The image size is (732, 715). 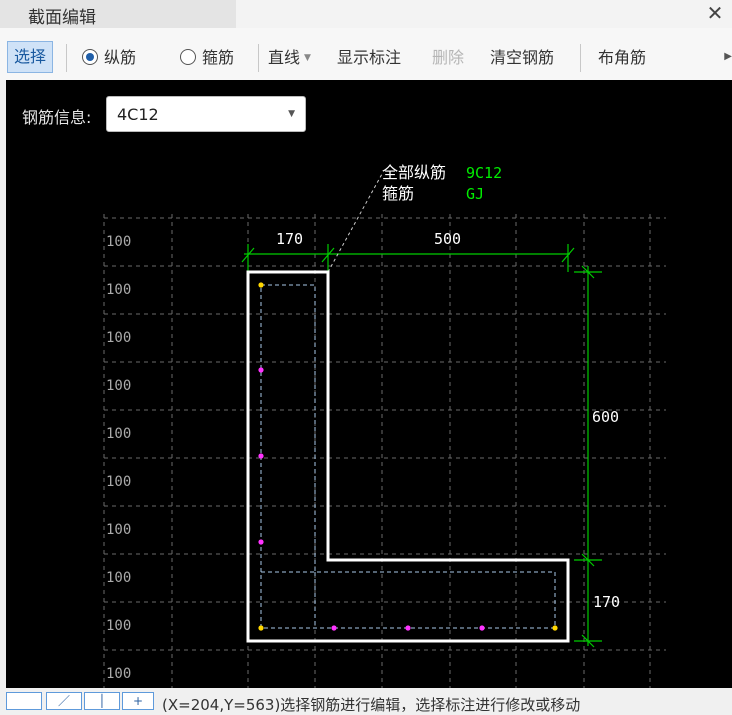 What do you see at coordinates (371, 705) in the screenshot?
I see `status-text: (X=204,Y=563)选择钢筋进行编辑，选择标注进行修改或移动` at bounding box center [371, 705].